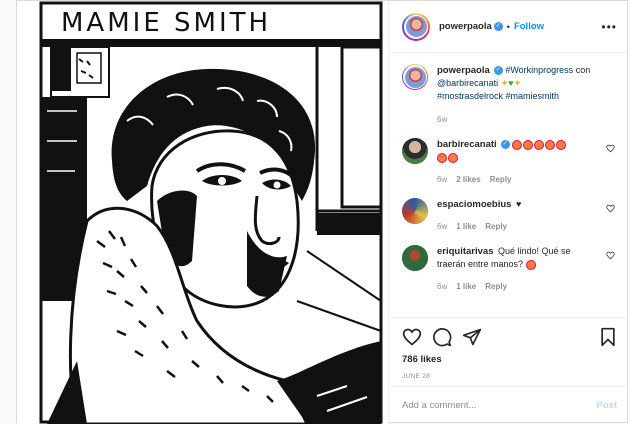 The height and width of the screenshot is (424, 630). I want to click on comment-text: ♥, so click(518, 204).